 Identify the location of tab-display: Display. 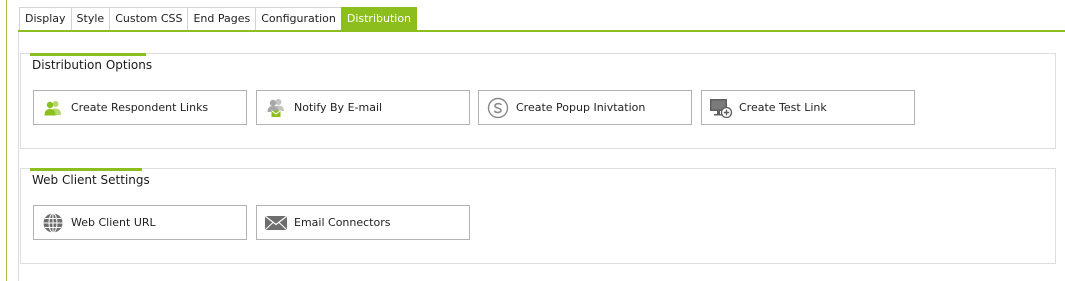
(45, 19).